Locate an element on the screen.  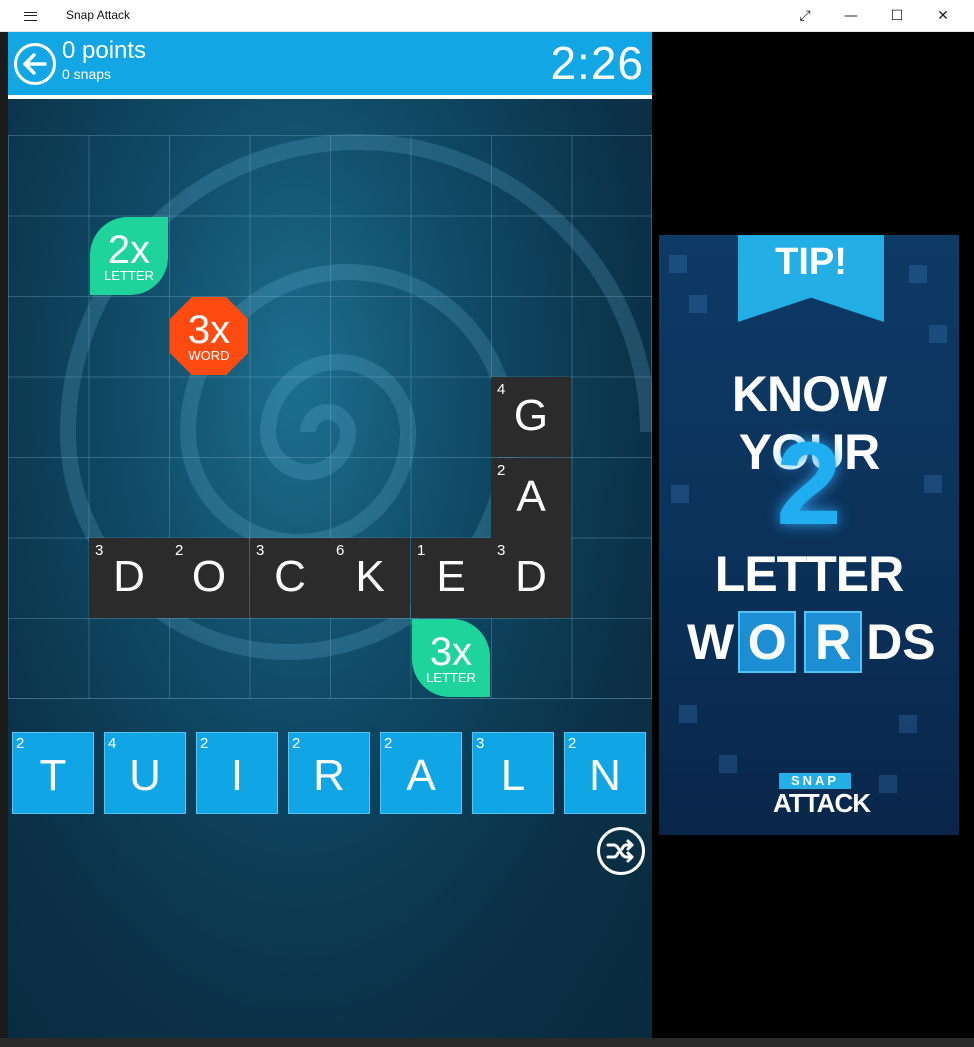
ad-number: 2 is located at coordinates (809, 484).